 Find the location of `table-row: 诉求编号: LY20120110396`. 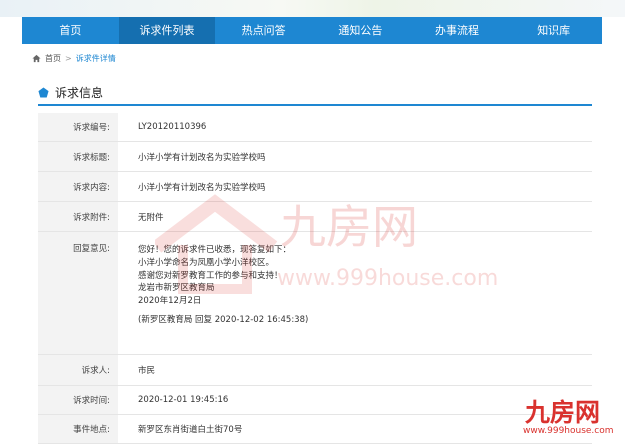

table-row: 诉求编号: LY20120110396 is located at coordinates (315, 127).